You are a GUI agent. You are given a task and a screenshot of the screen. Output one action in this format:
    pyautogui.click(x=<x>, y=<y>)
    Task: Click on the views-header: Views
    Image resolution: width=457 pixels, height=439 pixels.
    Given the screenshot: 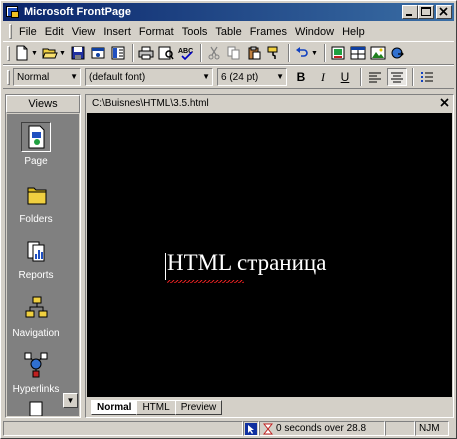 What is the action you would take?
    pyautogui.click(x=43, y=104)
    